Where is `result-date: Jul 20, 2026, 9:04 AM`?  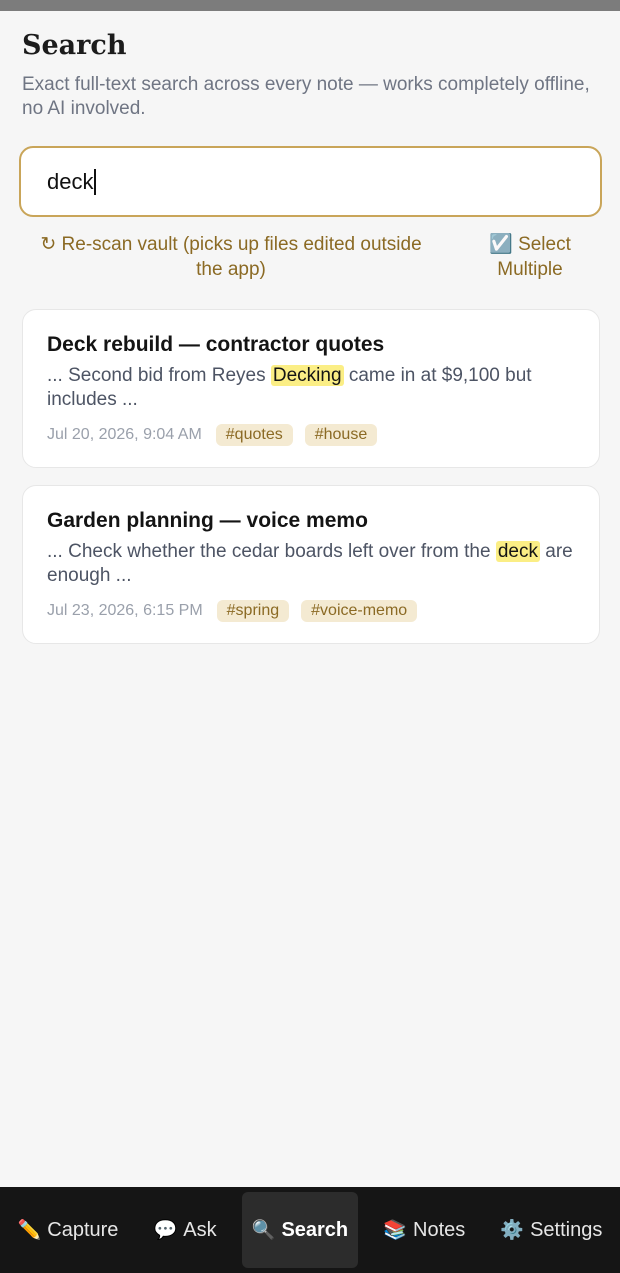
result-date: Jul 20, 2026, 9:04 AM is located at coordinates (124, 434).